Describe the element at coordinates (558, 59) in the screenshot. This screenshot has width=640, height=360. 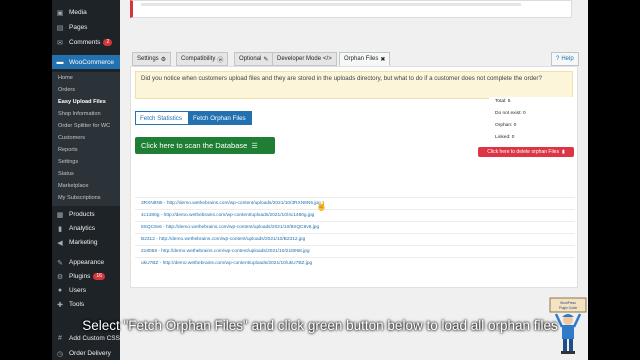
I see `help-icon: ?` at that location.